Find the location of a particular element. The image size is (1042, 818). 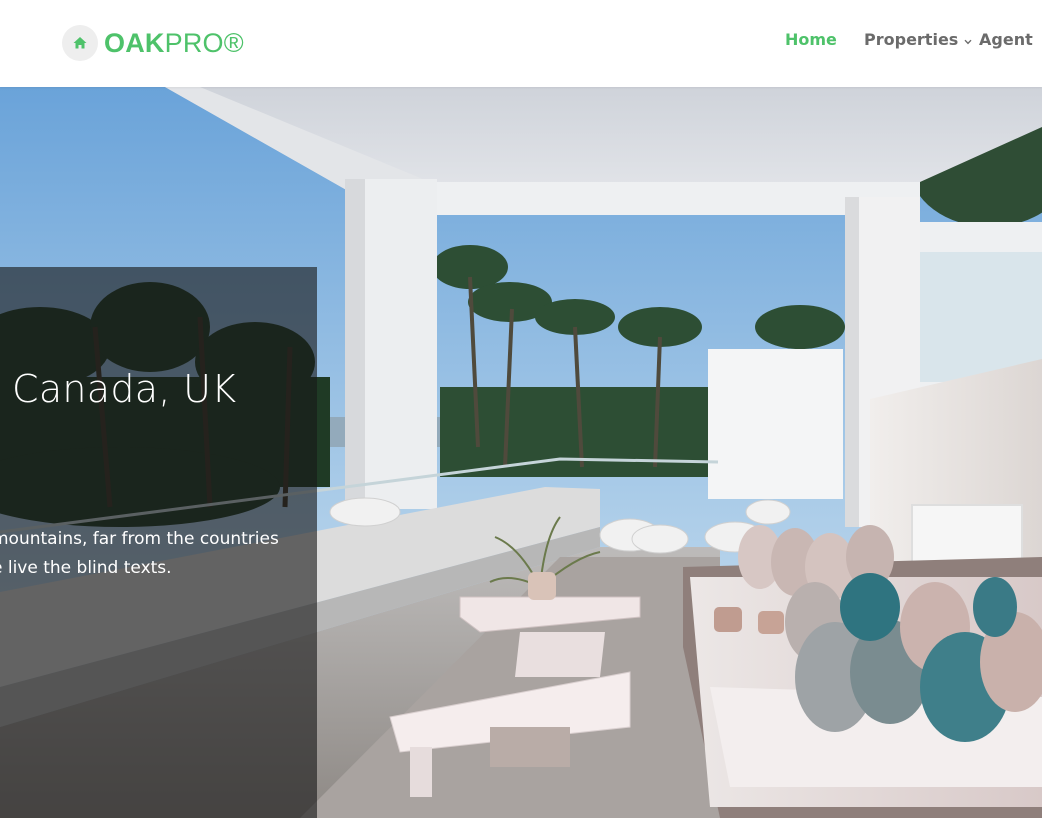

brand-logo: OAKPRO® is located at coordinates (153, 43).